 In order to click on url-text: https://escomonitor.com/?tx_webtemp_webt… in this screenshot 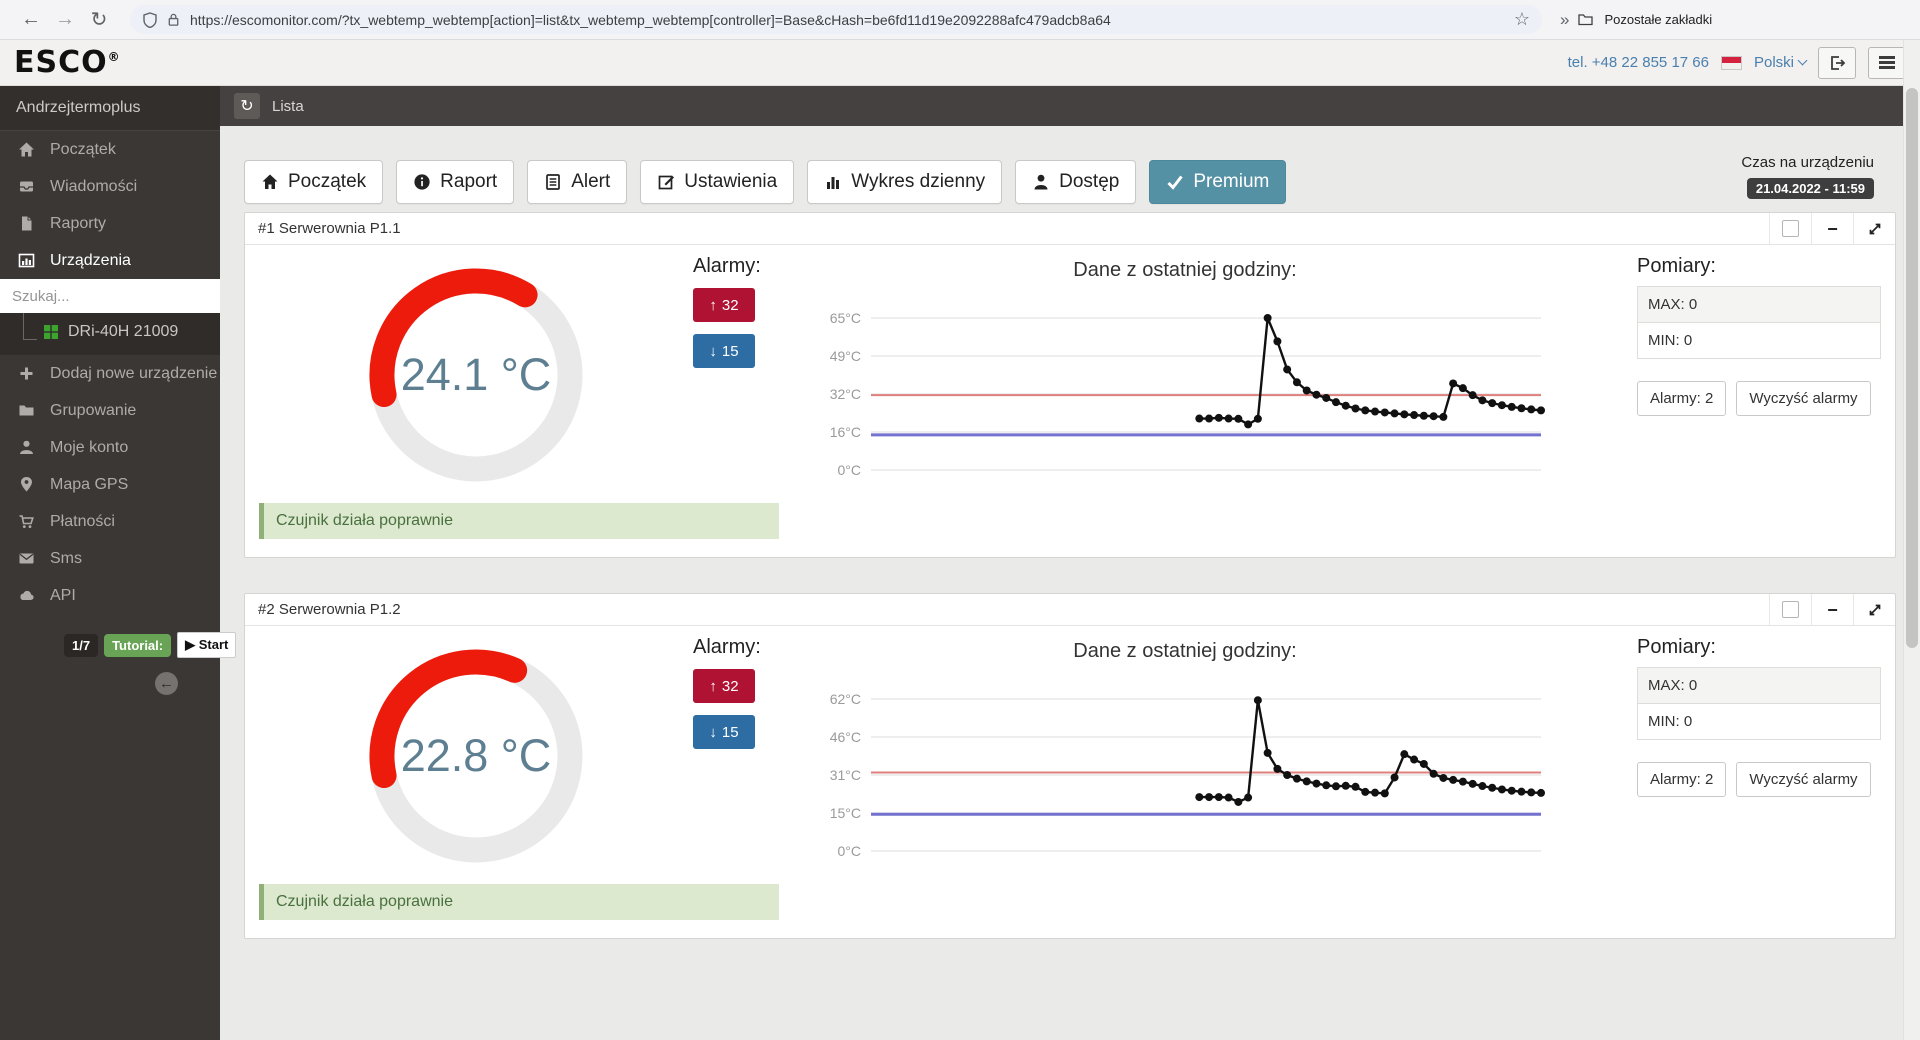, I will do `click(650, 19)`.